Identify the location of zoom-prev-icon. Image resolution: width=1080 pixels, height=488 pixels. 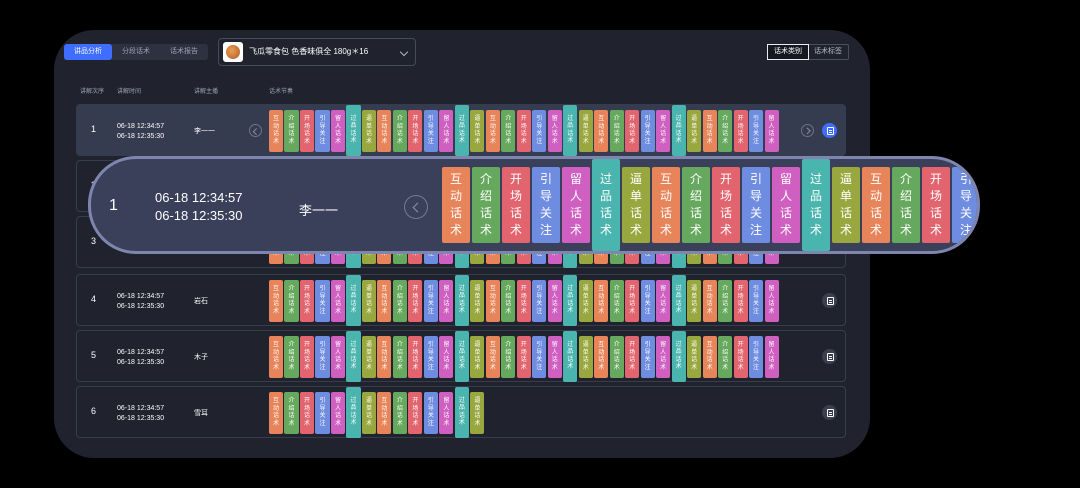
(416, 207).